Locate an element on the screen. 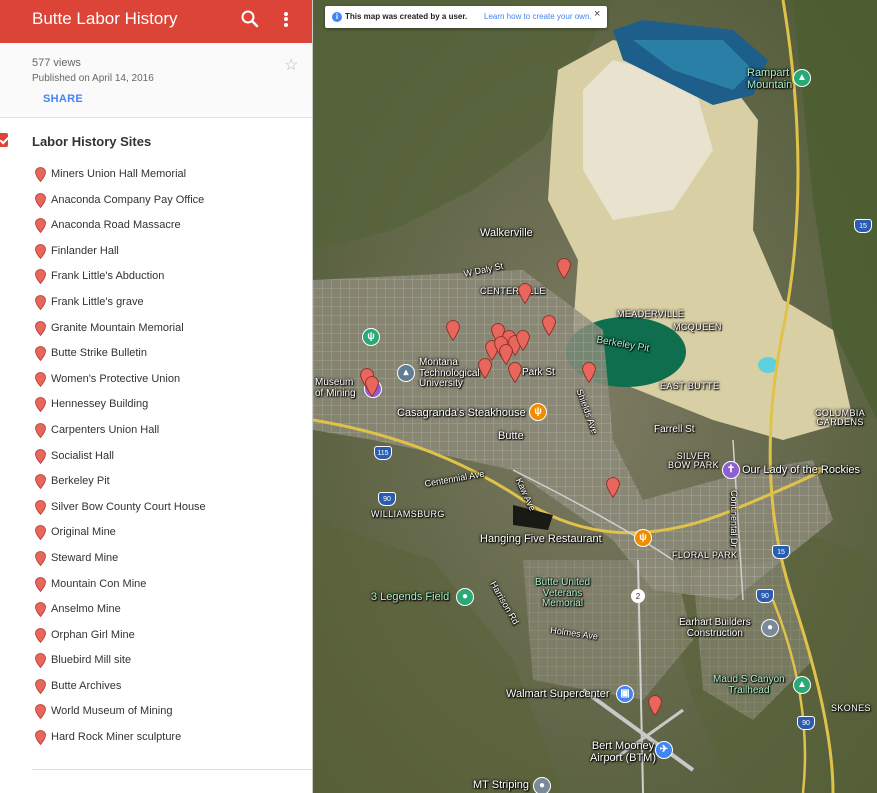  site-label: Silver Bow County Court House is located at coordinates (128, 506).